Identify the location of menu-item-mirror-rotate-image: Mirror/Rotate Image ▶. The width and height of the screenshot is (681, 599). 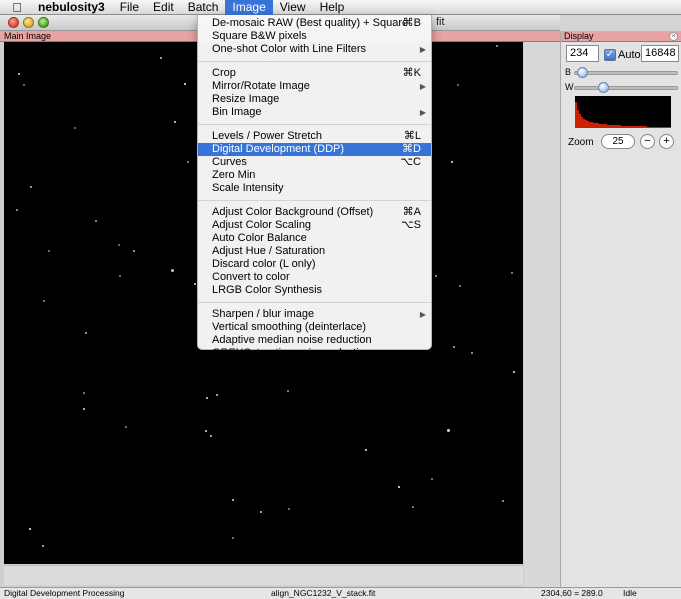
(314, 86).